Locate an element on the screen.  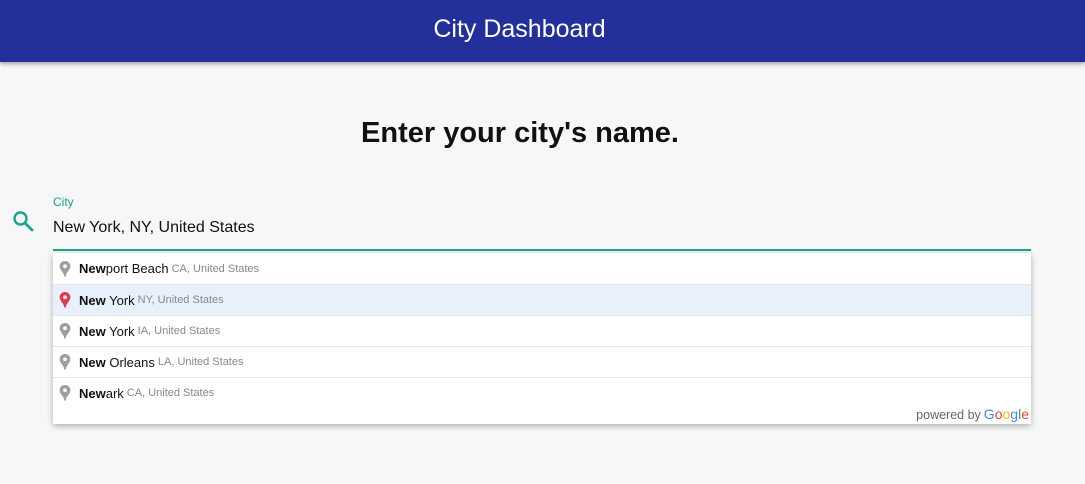
powered-by-text: powered by is located at coordinates (948, 415).